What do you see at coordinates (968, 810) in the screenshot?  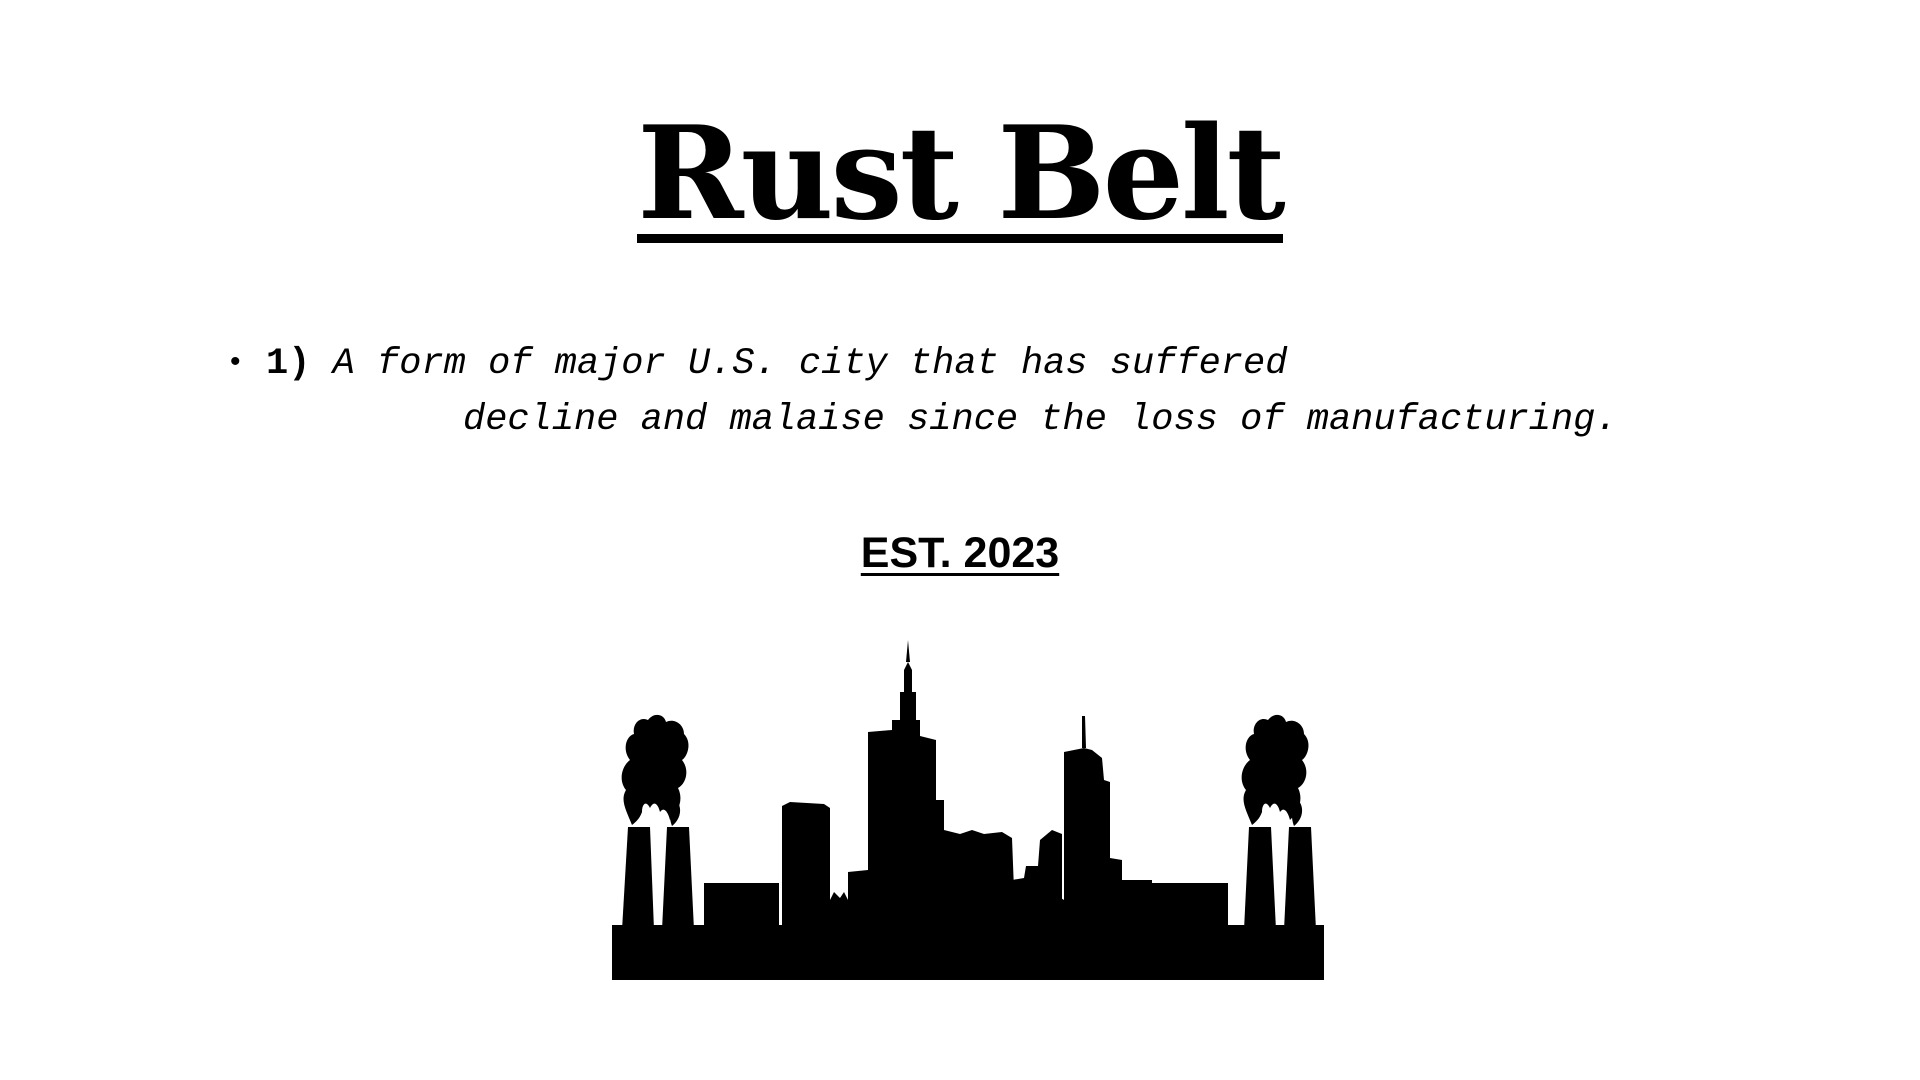 I see `industrial-skyline-icon` at bounding box center [968, 810].